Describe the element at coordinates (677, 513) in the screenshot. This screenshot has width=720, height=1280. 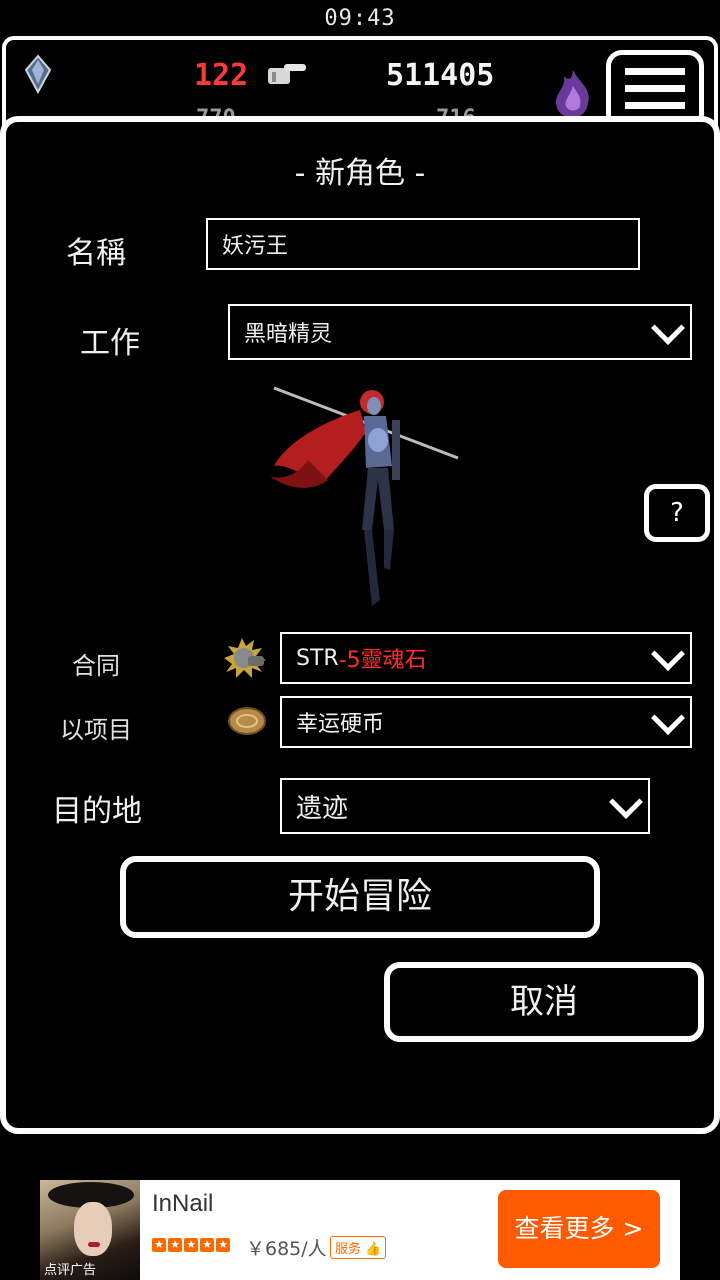
I see `help-button: ?` at that location.